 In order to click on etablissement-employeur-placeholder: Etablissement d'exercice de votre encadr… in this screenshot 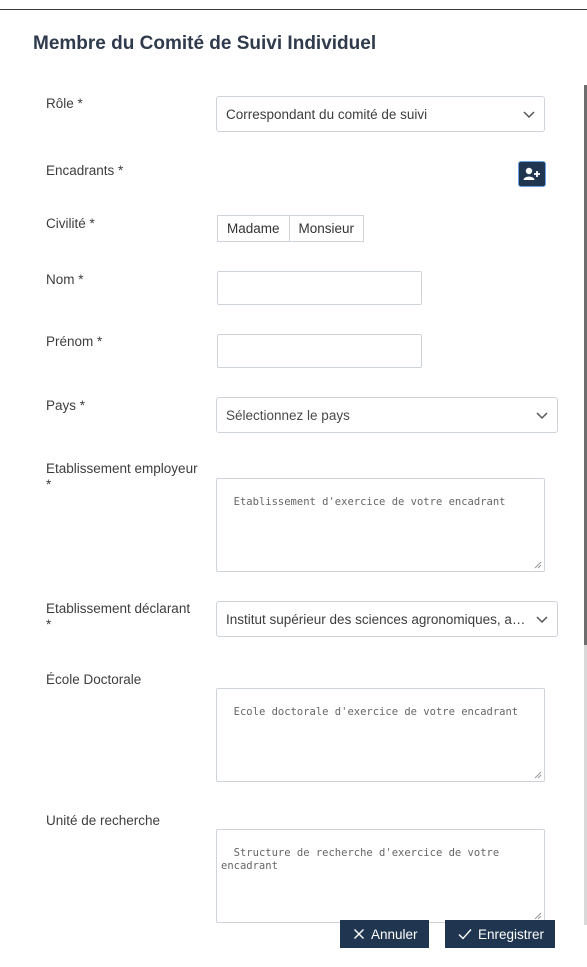, I will do `click(369, 502)`.